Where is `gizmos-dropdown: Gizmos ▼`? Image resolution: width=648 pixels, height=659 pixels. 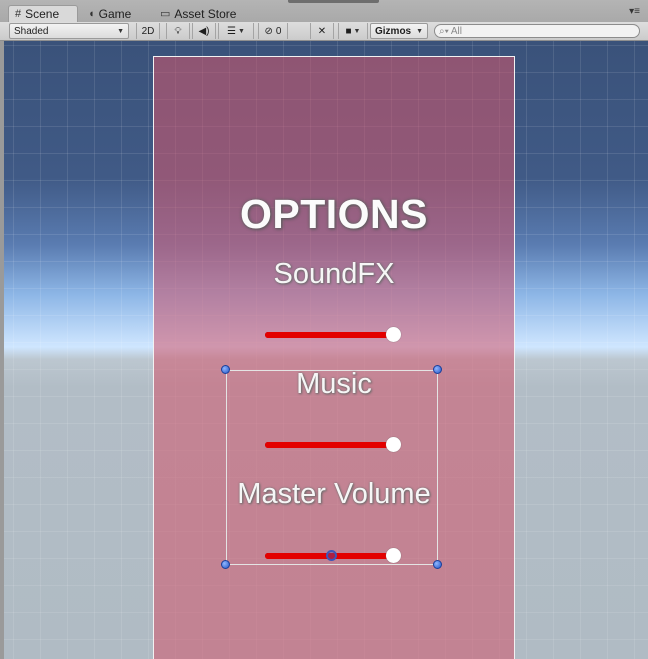 gizmos-dropdown: Gizmos ▼ is located at coordinates (399, 31).